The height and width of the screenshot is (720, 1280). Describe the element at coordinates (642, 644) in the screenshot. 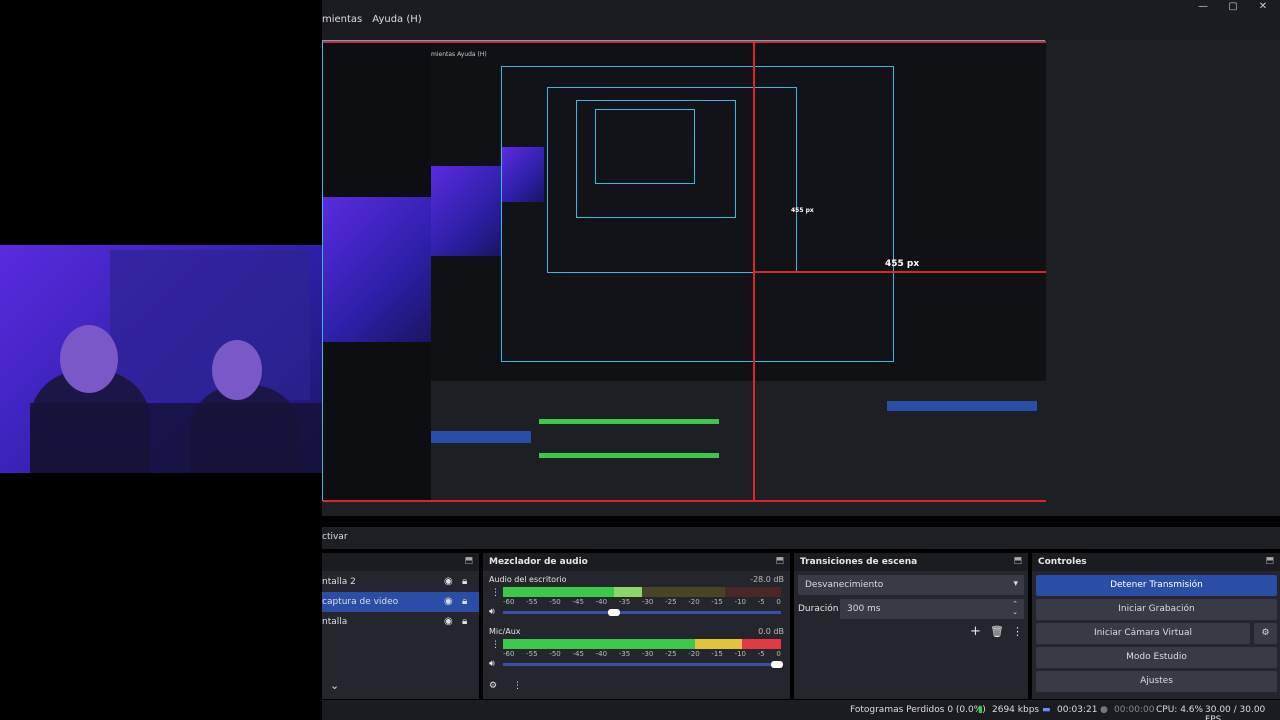

I see `meter-mic` at that location.